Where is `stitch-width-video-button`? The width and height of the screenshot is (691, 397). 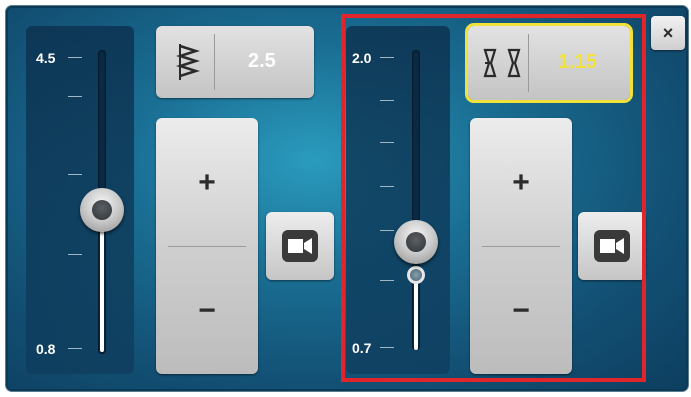
stitch-width-video-button is located at coordinates (300, 246).